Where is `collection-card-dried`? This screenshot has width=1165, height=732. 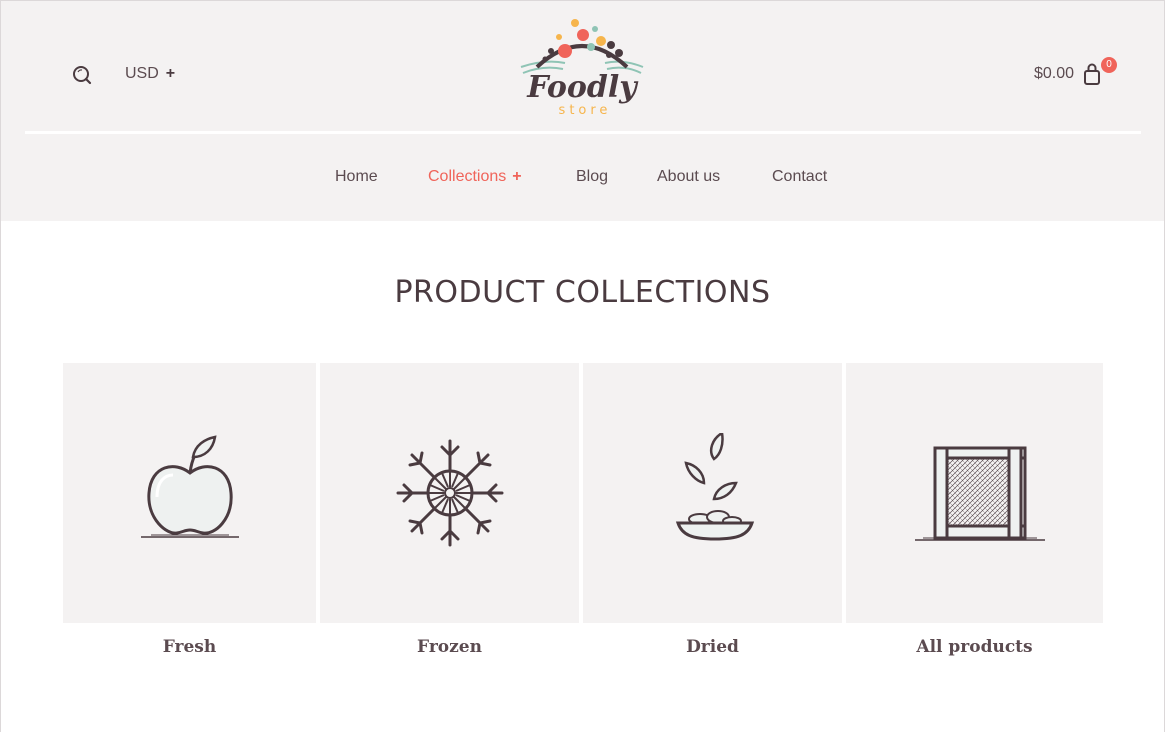 collection-card-dried is located at coordinates (712, 493).